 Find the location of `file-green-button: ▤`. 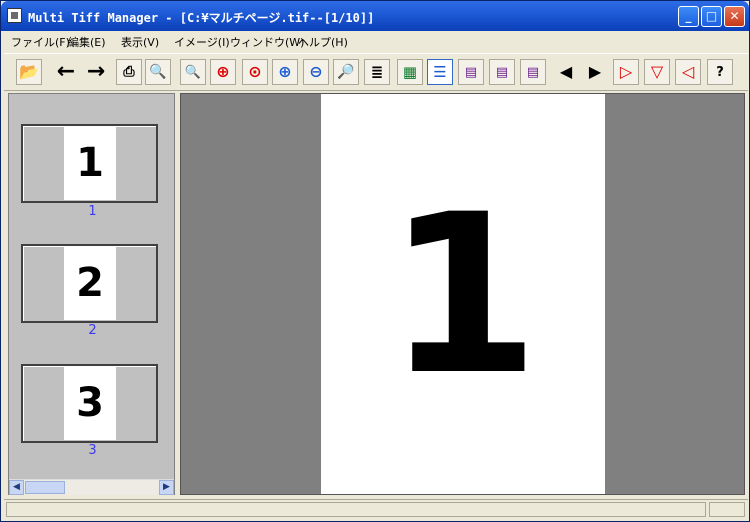

file-green-button: ▤ is located at coordinates (502, 72).